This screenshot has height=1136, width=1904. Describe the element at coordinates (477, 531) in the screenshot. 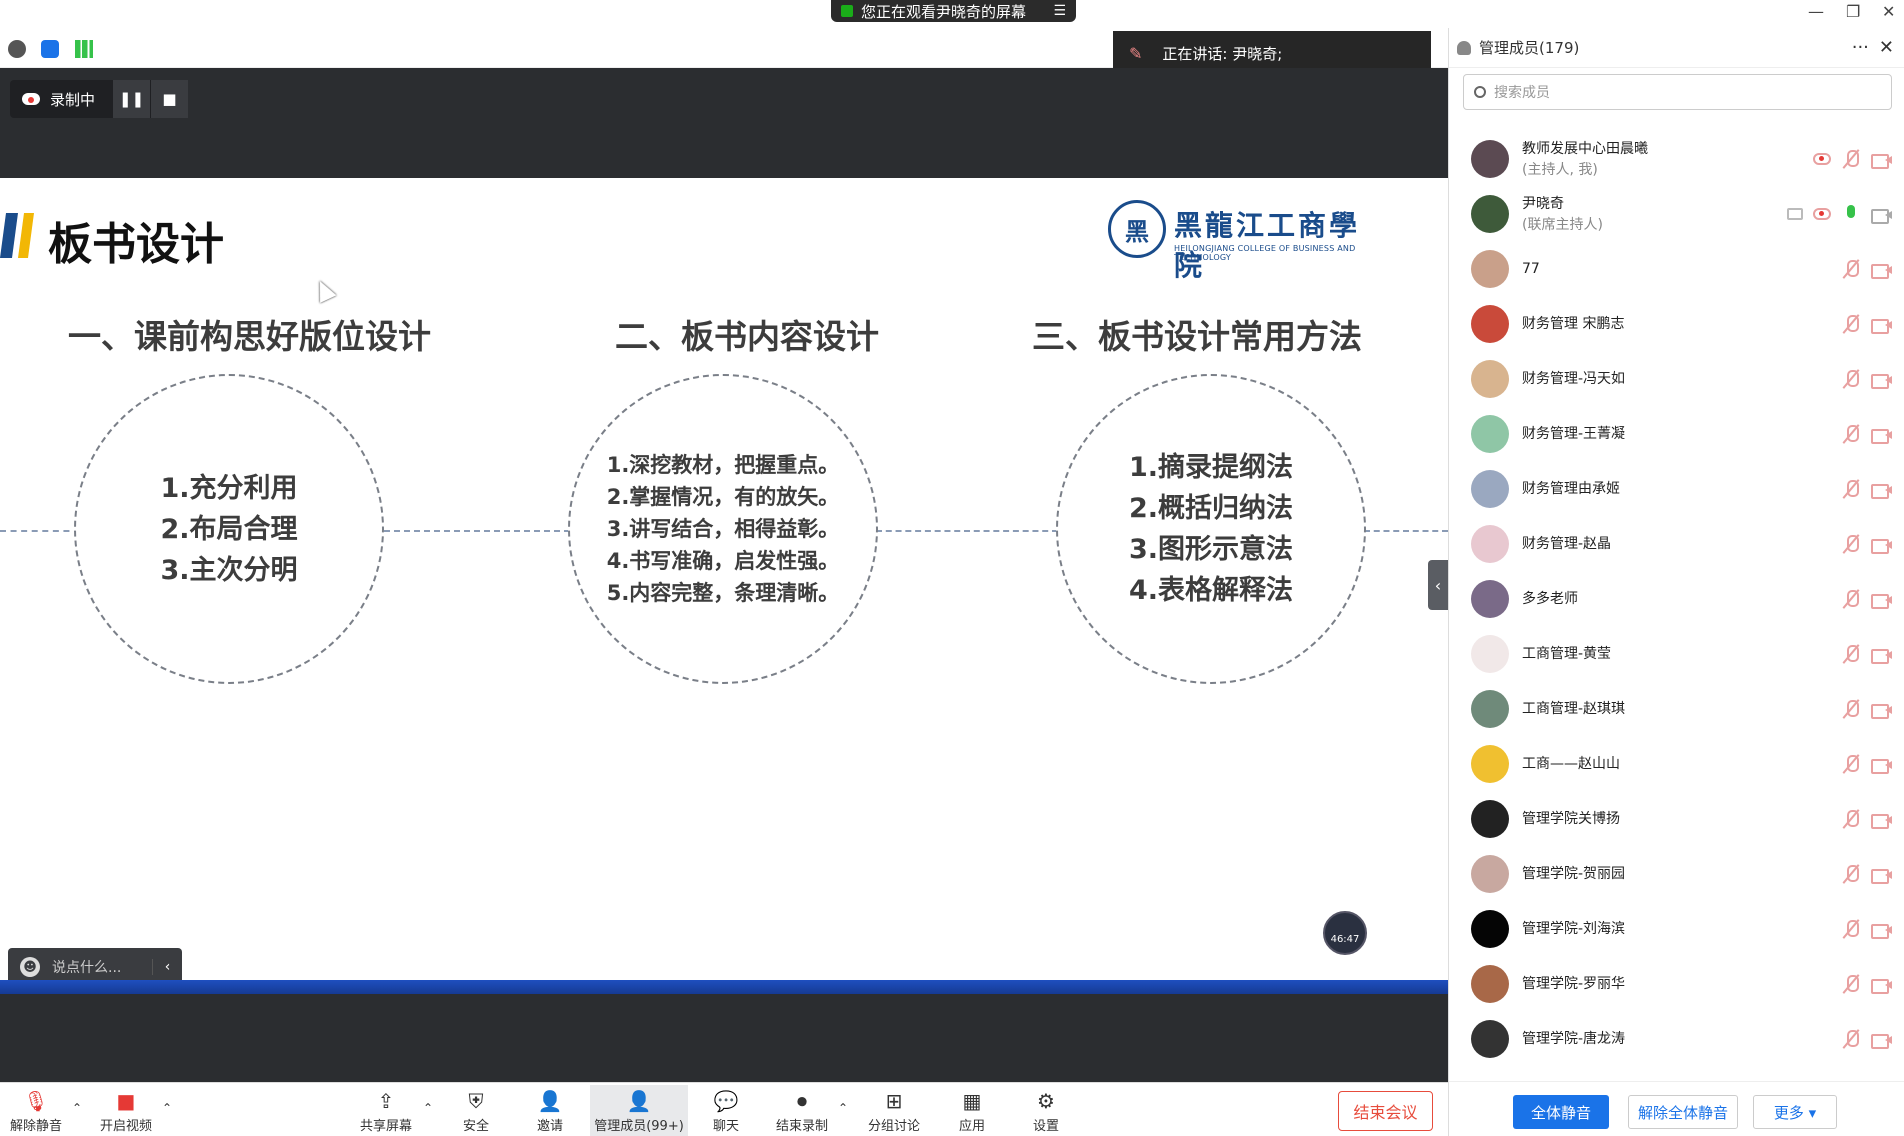

I see `connector-line` at that location.